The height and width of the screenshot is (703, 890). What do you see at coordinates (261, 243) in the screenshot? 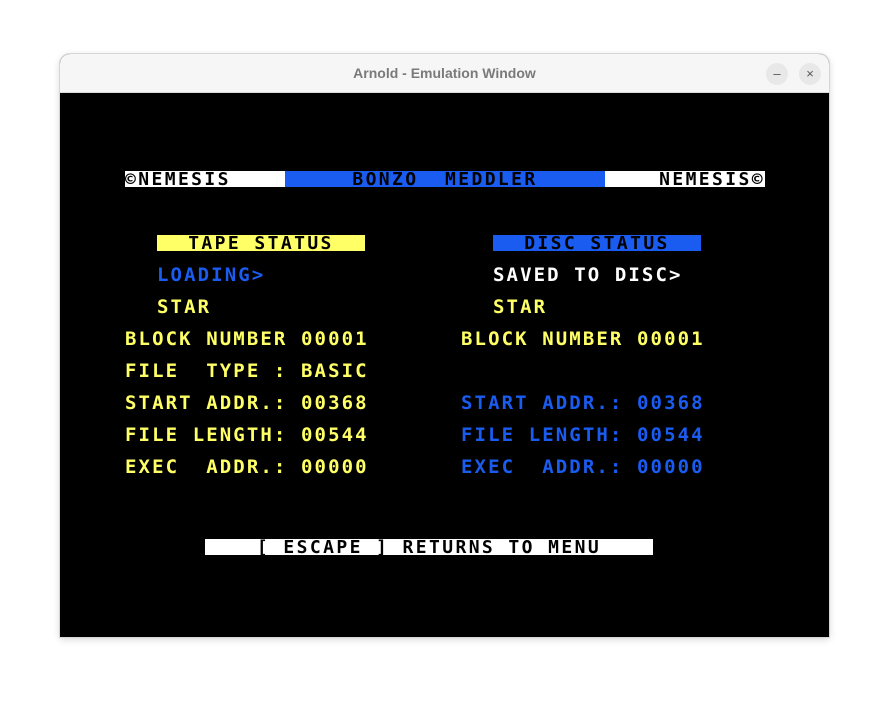
I see `tape-status-title: TAPE STATUS` at bounding box center [261, 243].